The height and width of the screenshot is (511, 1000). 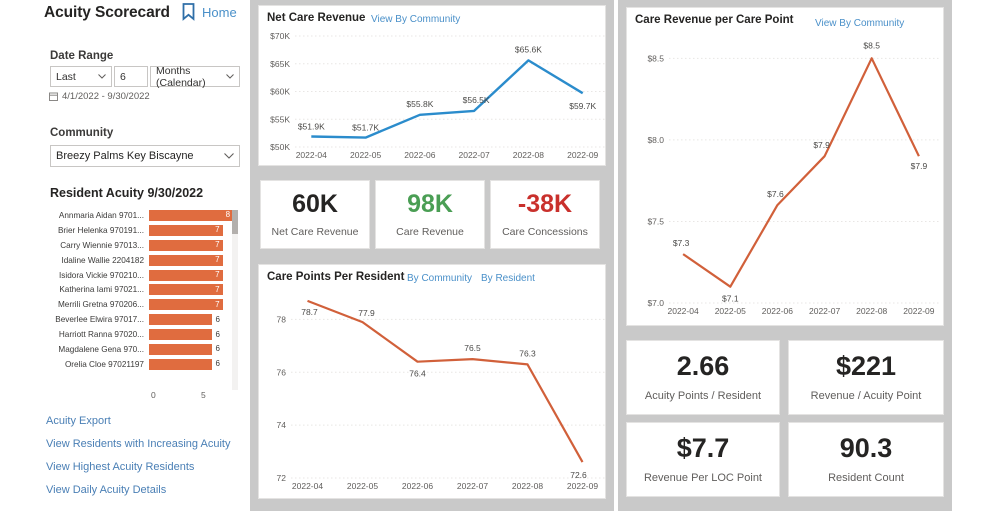 I want to click on data-label: $56.5K, so click(x=476, y=100).